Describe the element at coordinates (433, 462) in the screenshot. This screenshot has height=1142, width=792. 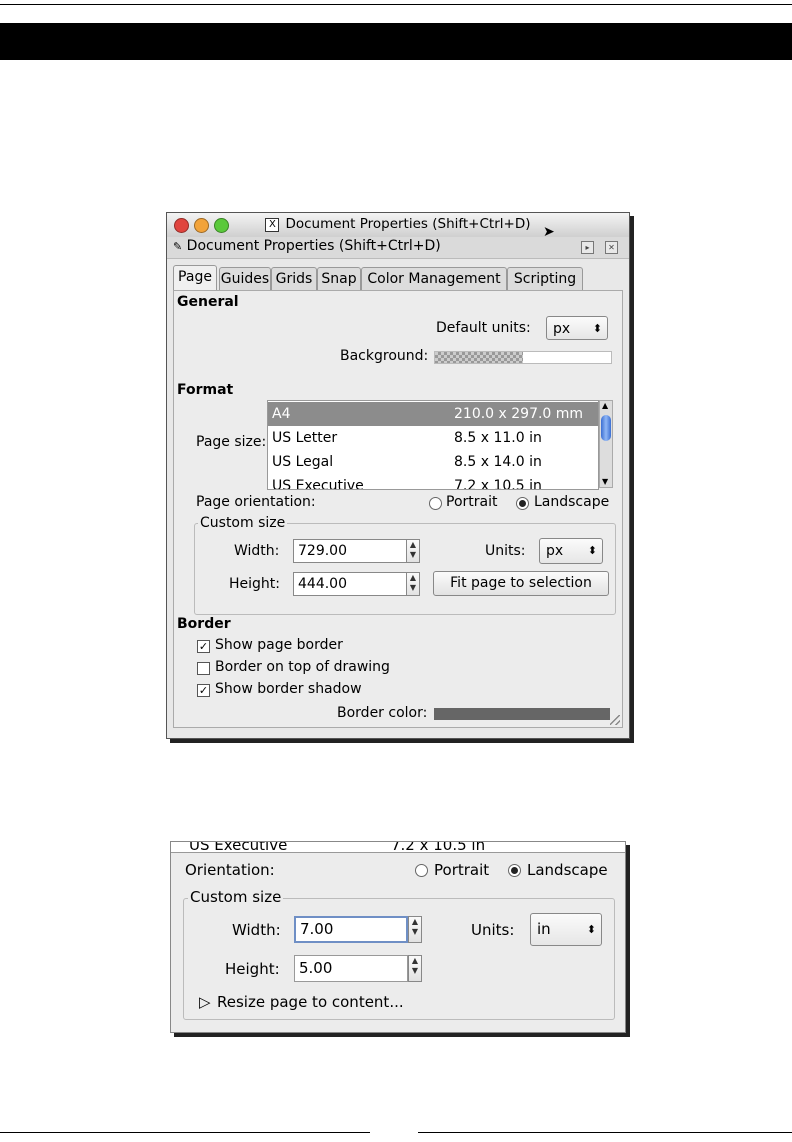
I see `list-item: US Legal 8.5 x 14.0 in` at that location.